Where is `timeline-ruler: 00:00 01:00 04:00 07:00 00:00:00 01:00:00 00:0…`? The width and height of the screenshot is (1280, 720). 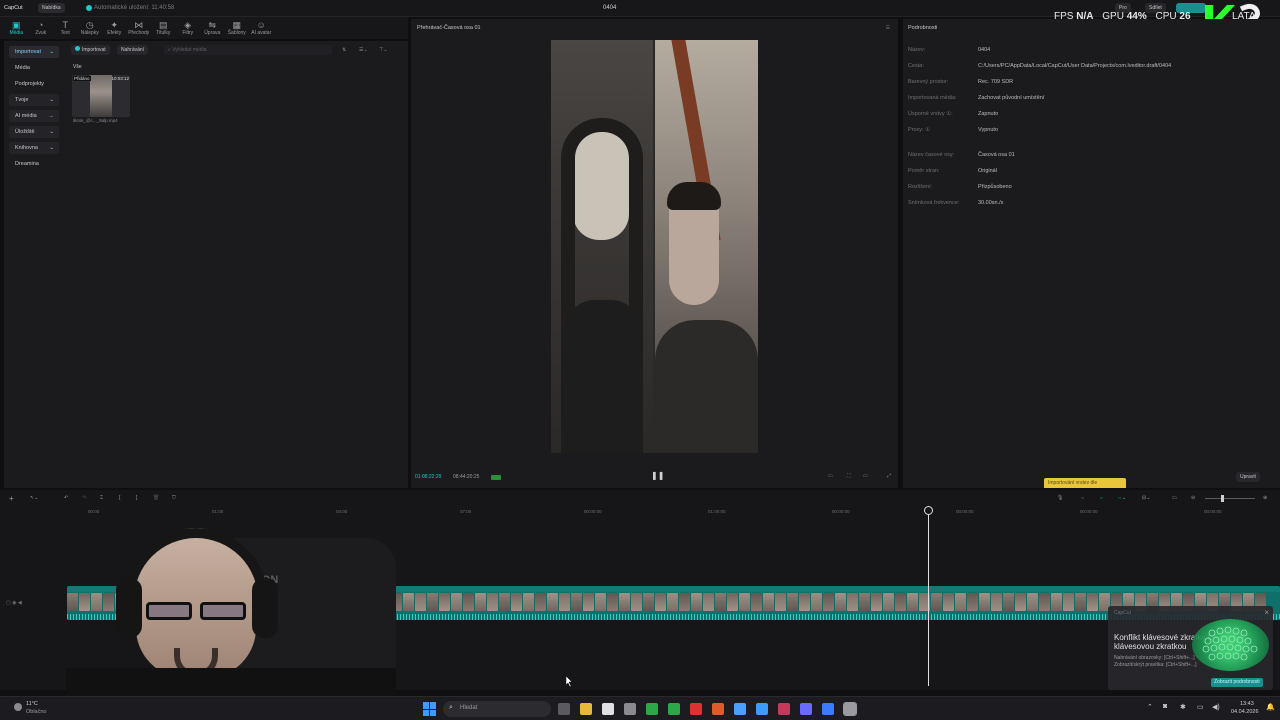 timeline-ruler: 00:00 01:00 04:00 07:00 00:00:00 01:00:00 00:0… is located at coordinates (673, 512).